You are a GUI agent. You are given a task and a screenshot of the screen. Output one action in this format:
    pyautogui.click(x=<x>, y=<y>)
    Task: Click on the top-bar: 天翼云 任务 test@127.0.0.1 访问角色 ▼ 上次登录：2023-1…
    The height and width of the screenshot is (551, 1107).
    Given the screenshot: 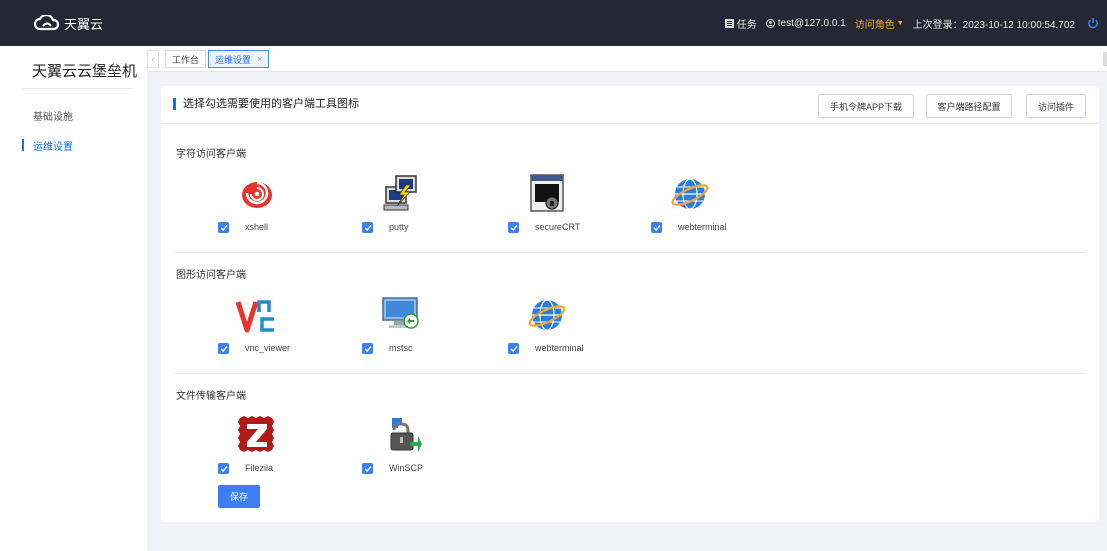 What is the action you would take?
    pyautogui.click(x=553, y=23)
    